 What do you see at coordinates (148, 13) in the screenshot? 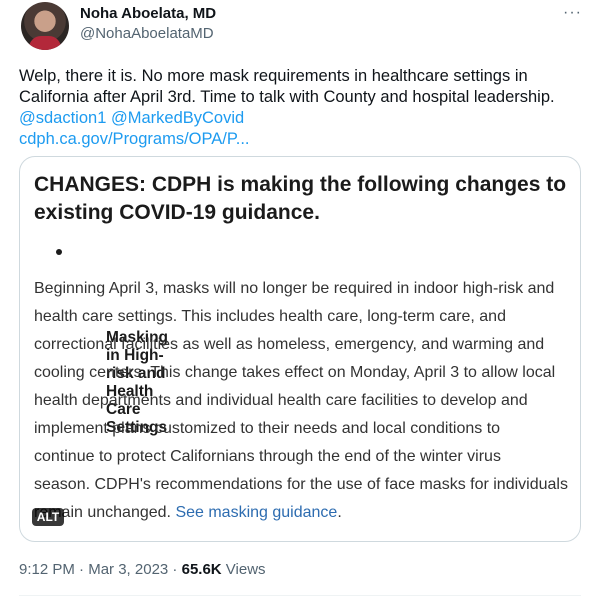
I see `author-name: Noha Aboelata, MD` at bounding box center [148, 13].